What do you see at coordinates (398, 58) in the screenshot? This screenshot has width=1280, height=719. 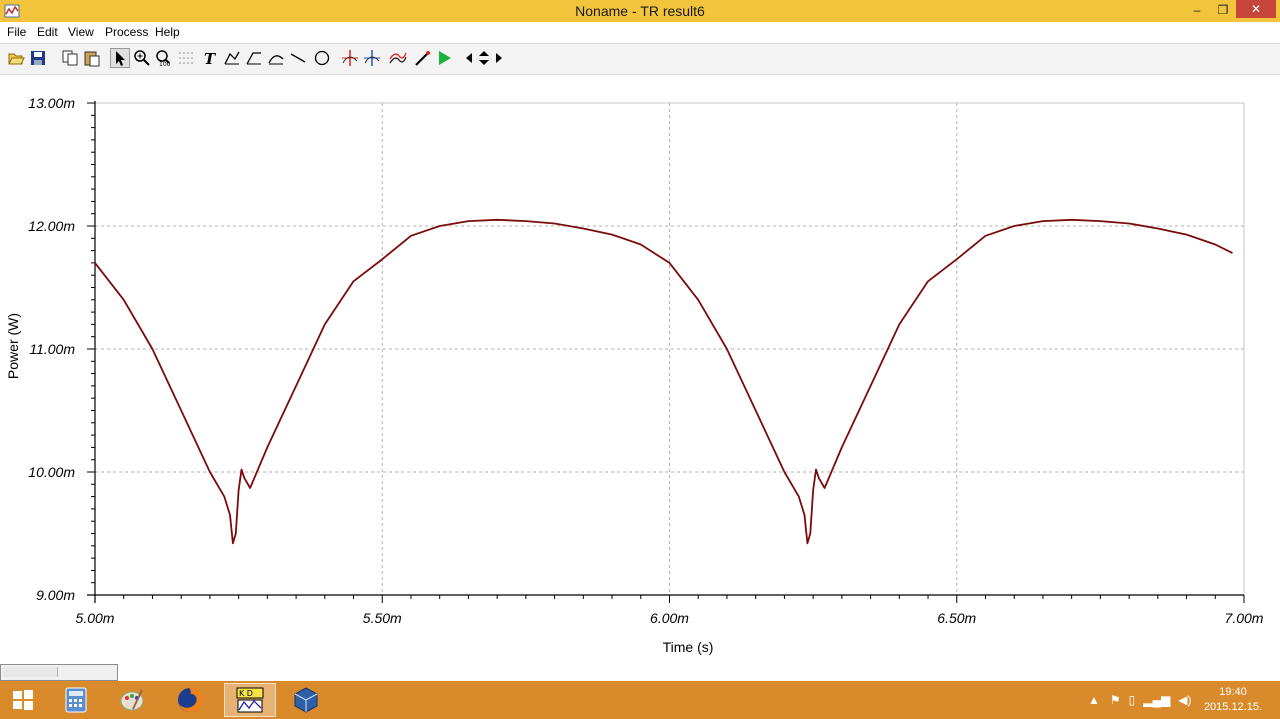 I see `add-trace-icon` at bounding box center [398, 58].